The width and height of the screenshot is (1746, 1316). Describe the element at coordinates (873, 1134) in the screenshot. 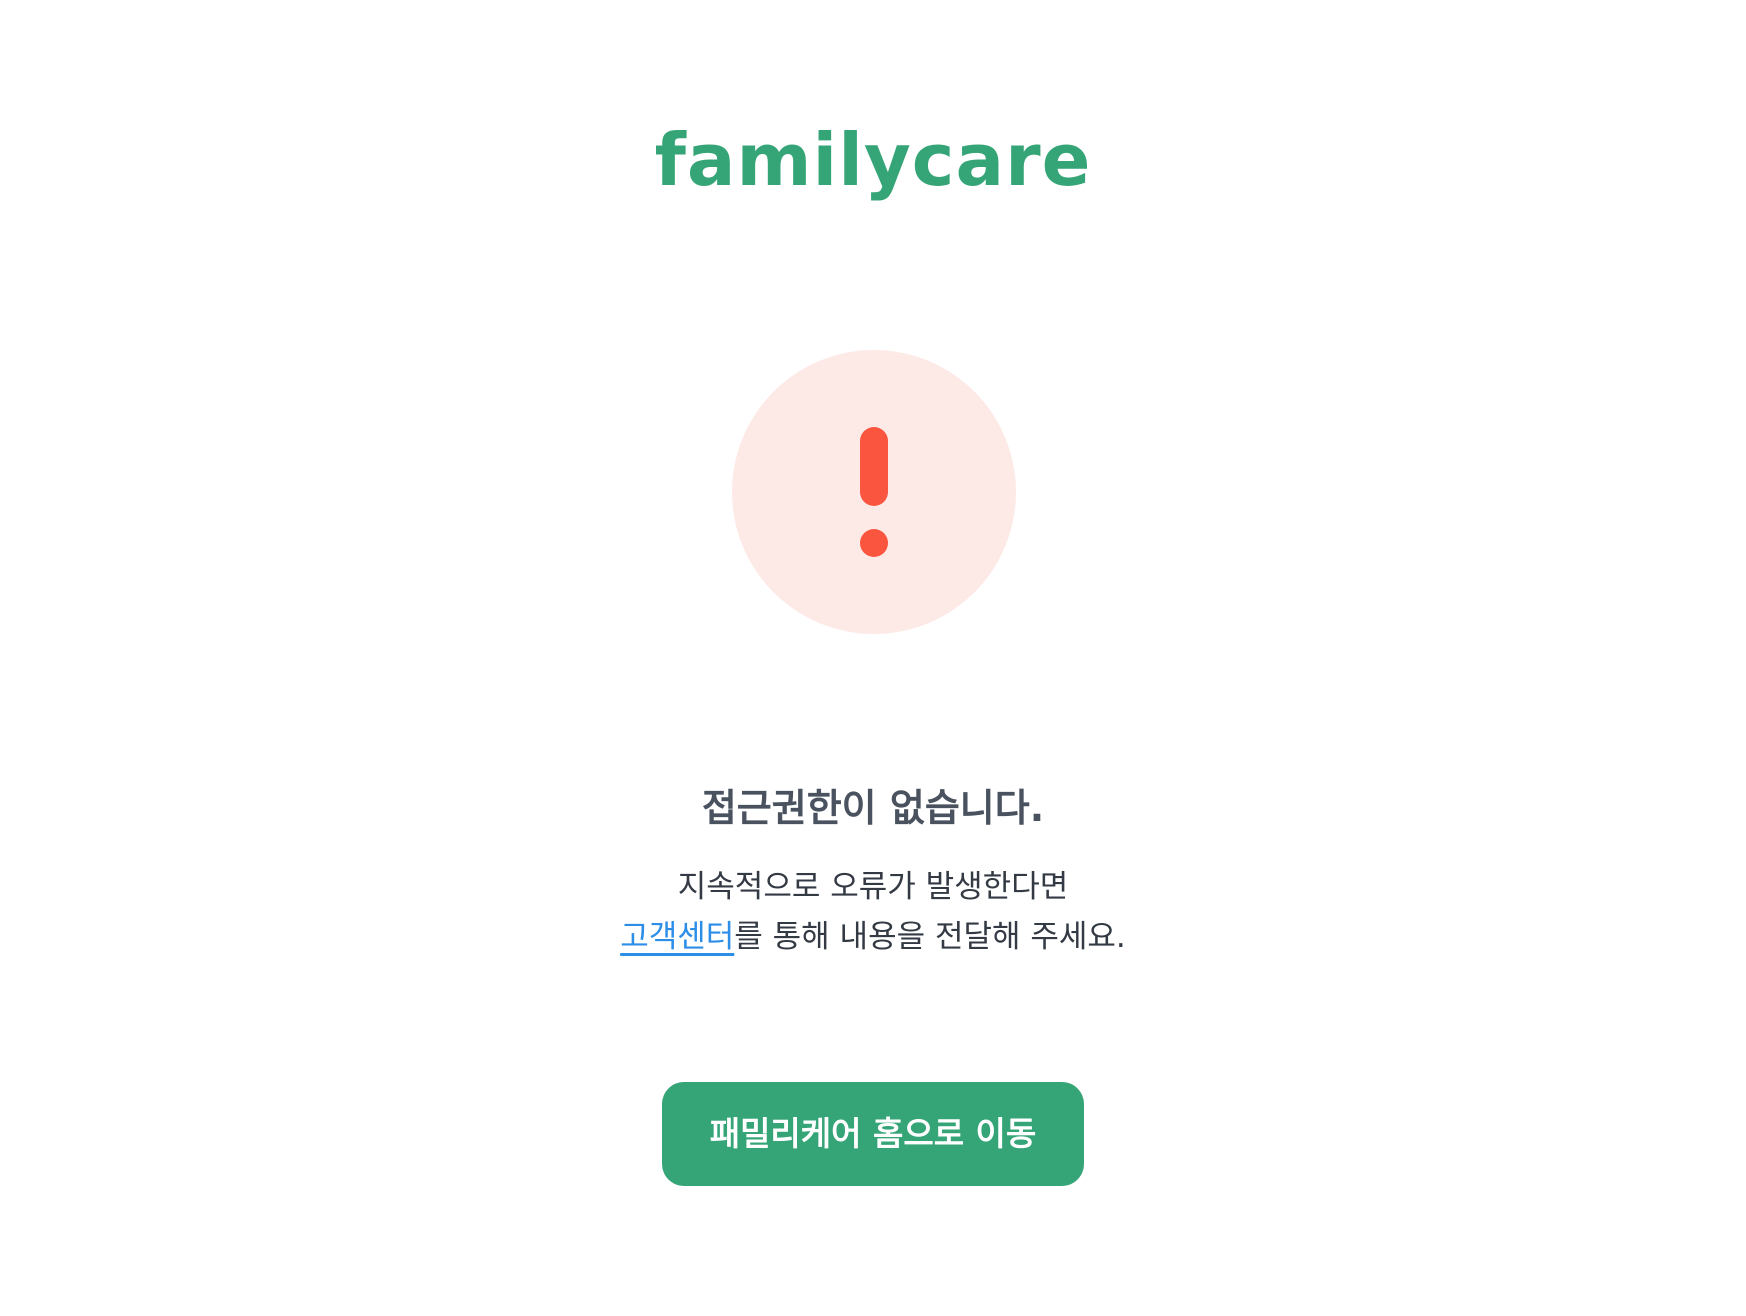

I see `go-to-familycare-home-button: 패밀리케어 홈으로 이동` at that location.